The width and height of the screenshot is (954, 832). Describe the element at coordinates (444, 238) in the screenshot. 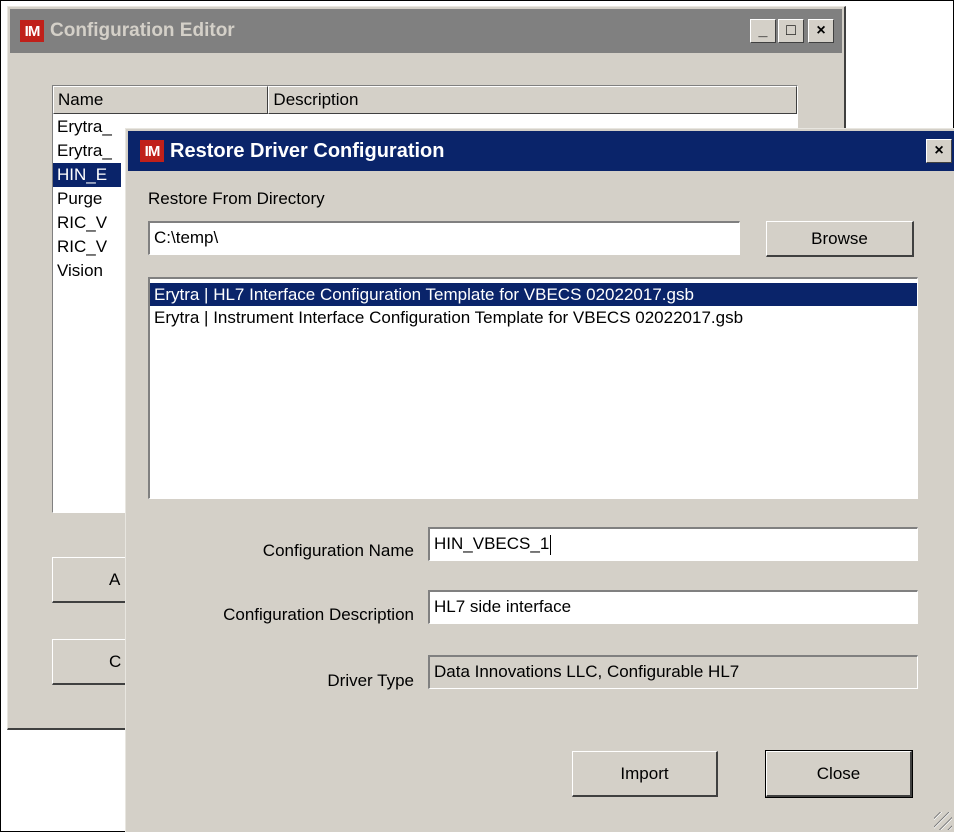

I see `directory-input: C:\temp\` at that location.